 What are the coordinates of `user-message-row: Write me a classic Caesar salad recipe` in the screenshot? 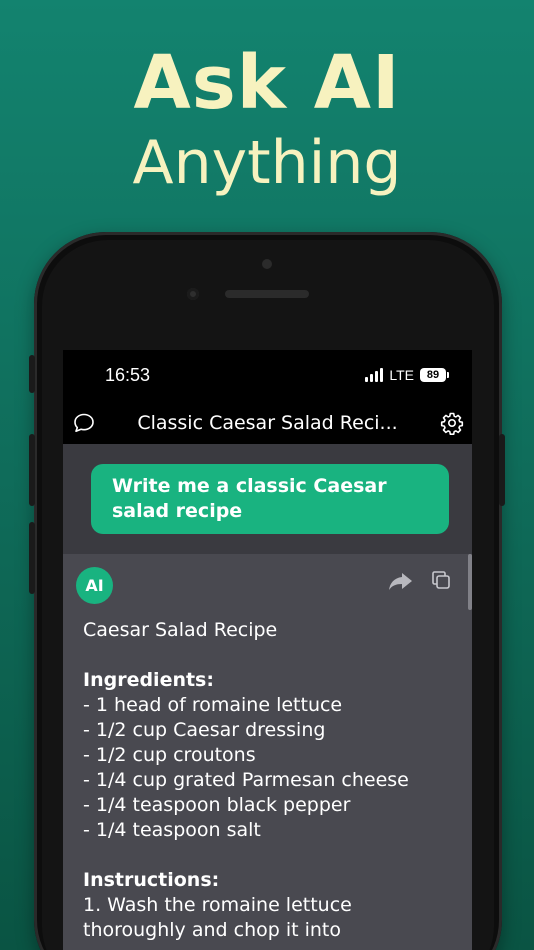 It's located at (267, 499).